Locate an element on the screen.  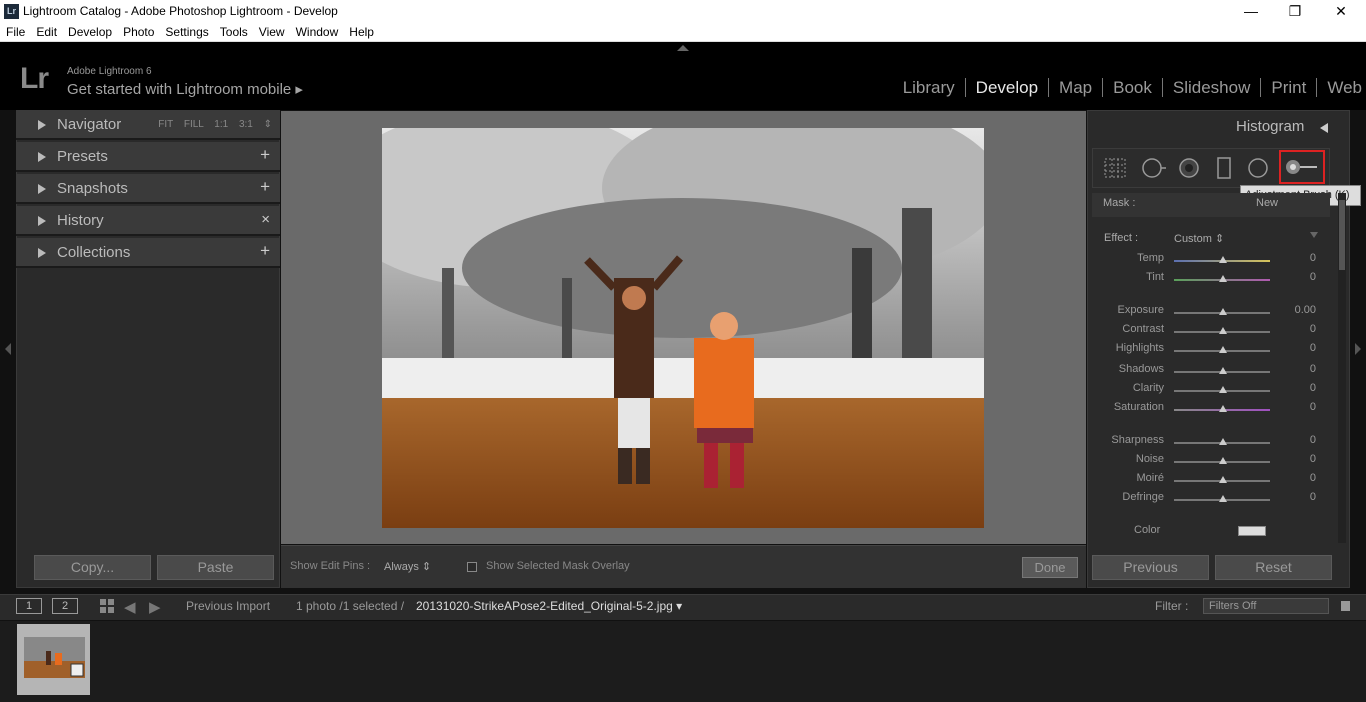
menu-edit: Edit is located at coordinates (46, 31).